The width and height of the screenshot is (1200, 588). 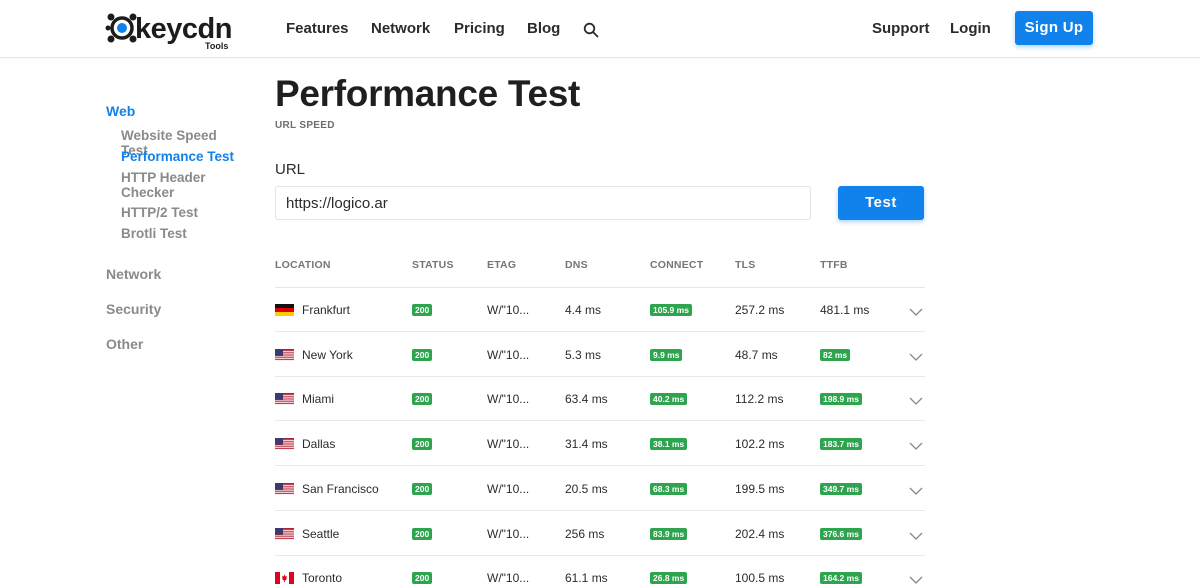 What do you see at coordinates (183, 185) in the screenshot?
I see `sidebar-item-http-header-checker: HTTP Header Checker` at bounding box center [183, 185].